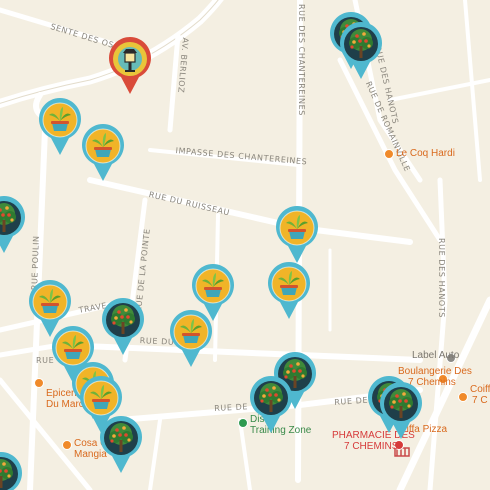  Describe the element at coordinates (67, 445) in the screenshot. I see `restaurant-cosa-dot` at that location.